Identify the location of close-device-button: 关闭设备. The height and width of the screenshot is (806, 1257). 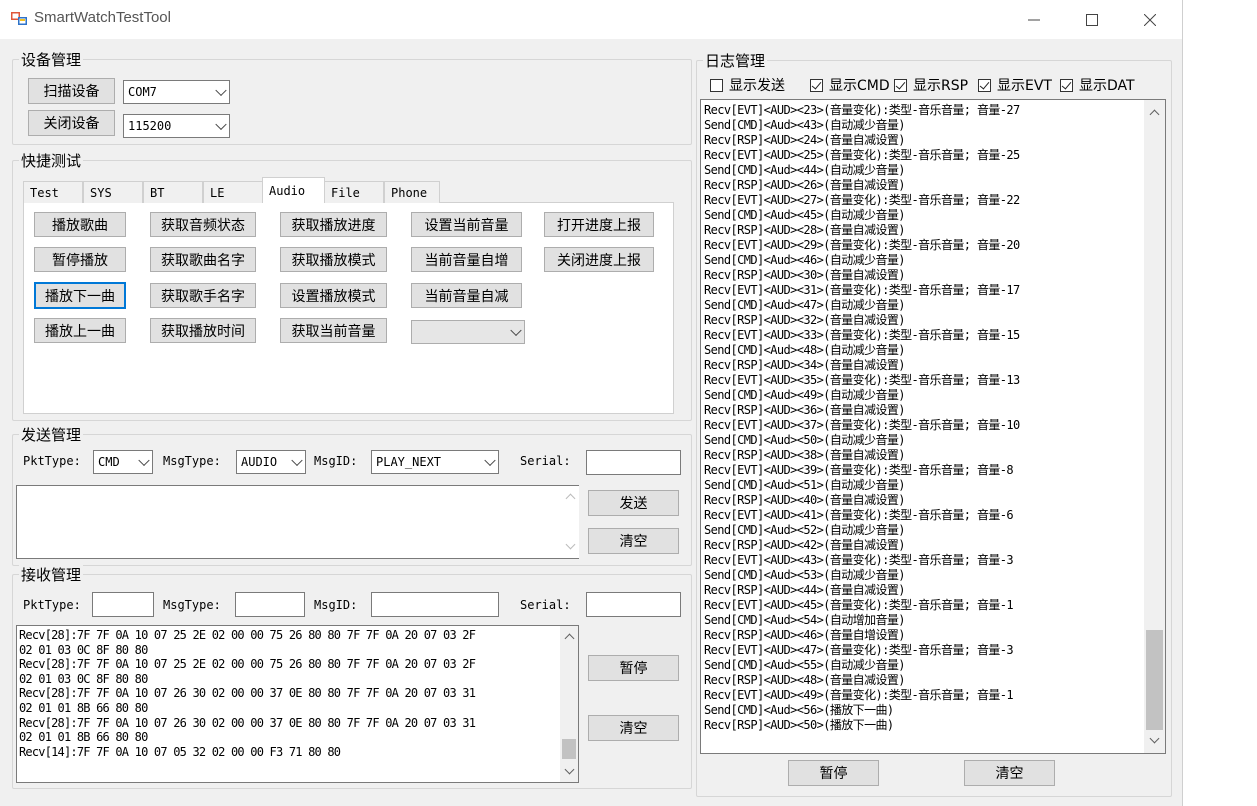
(71, 123).